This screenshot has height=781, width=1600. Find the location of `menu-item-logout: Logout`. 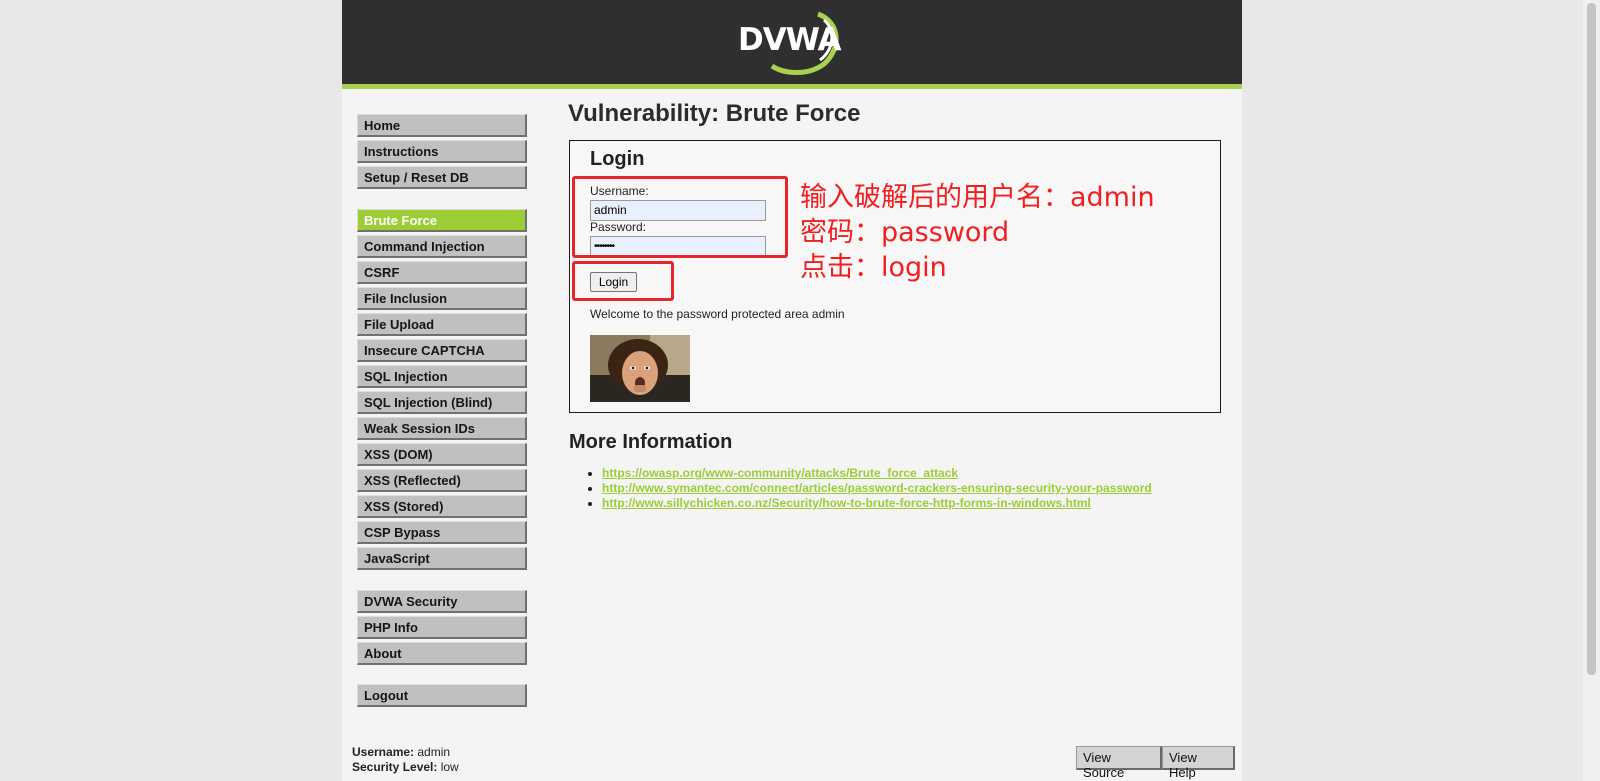

menu-item-logout: Logout is located at coordinates (442, 695).